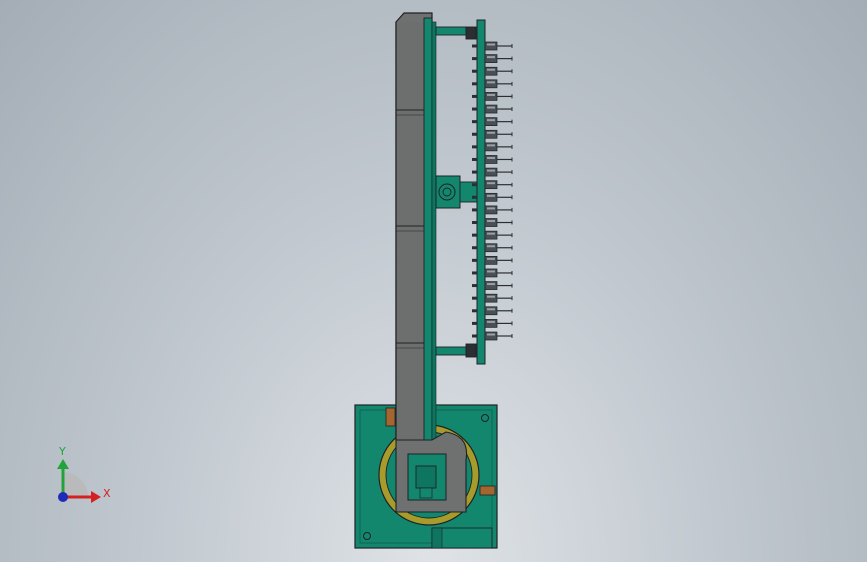  Describe the element at coordinates (456, 350) in the screenshot. I see `lower-arm` at that location.